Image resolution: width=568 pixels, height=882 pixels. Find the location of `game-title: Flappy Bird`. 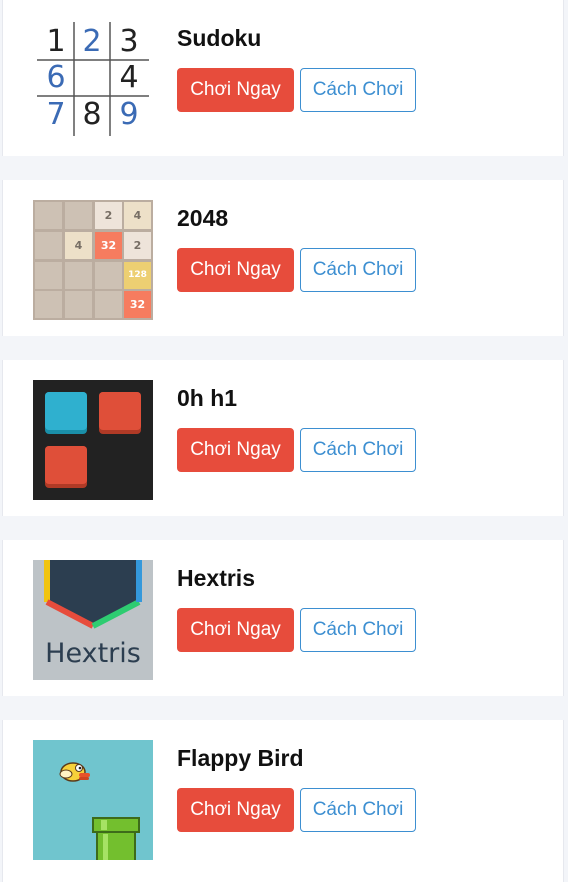

game-title: Flappy Bird is located at coordinates (240, 758).